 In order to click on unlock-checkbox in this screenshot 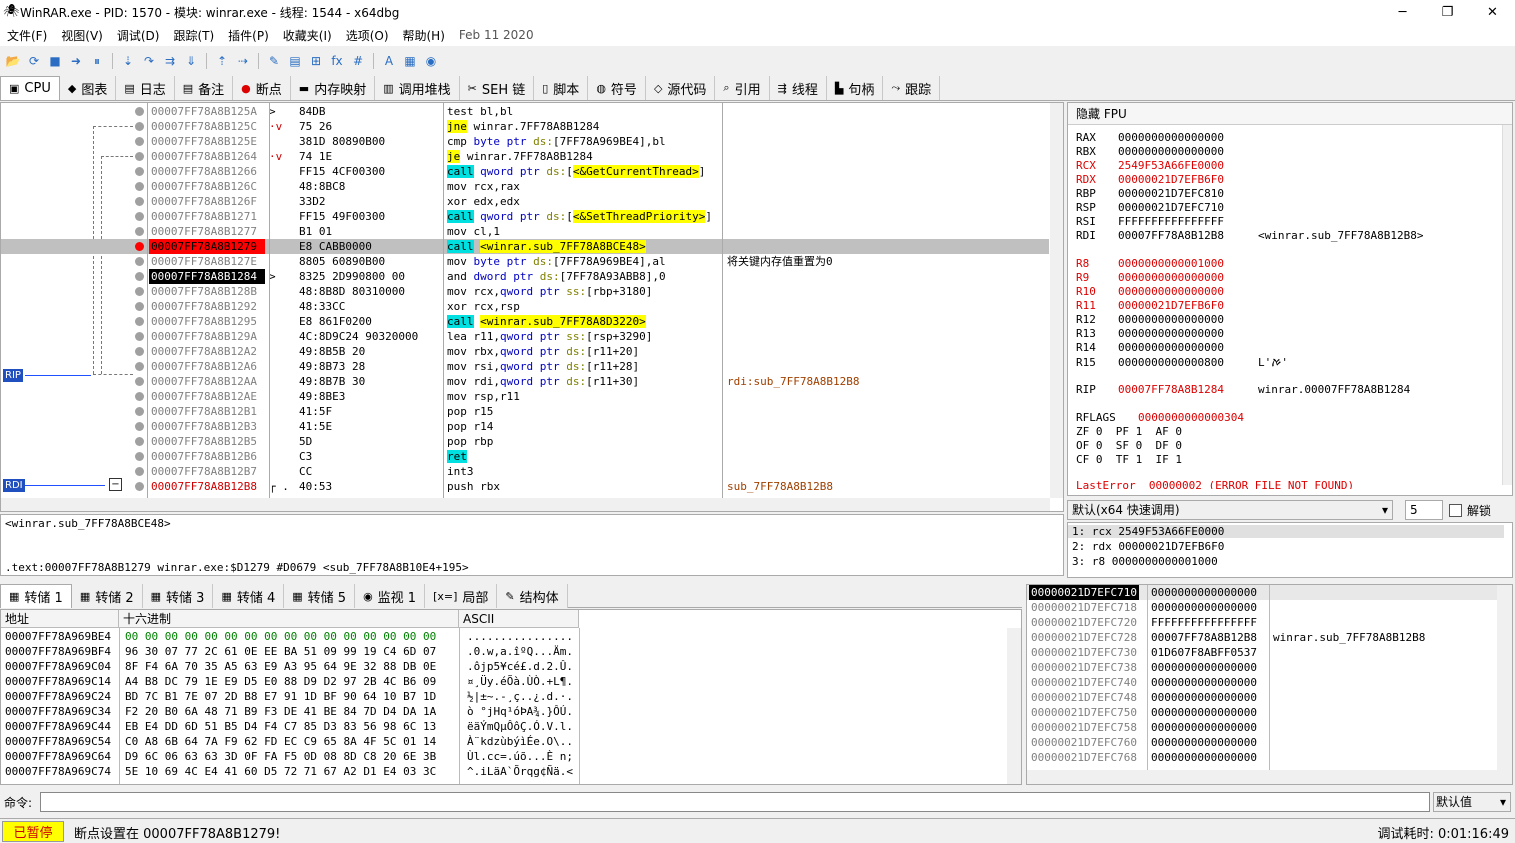, I will do `click(1455, 510)`.